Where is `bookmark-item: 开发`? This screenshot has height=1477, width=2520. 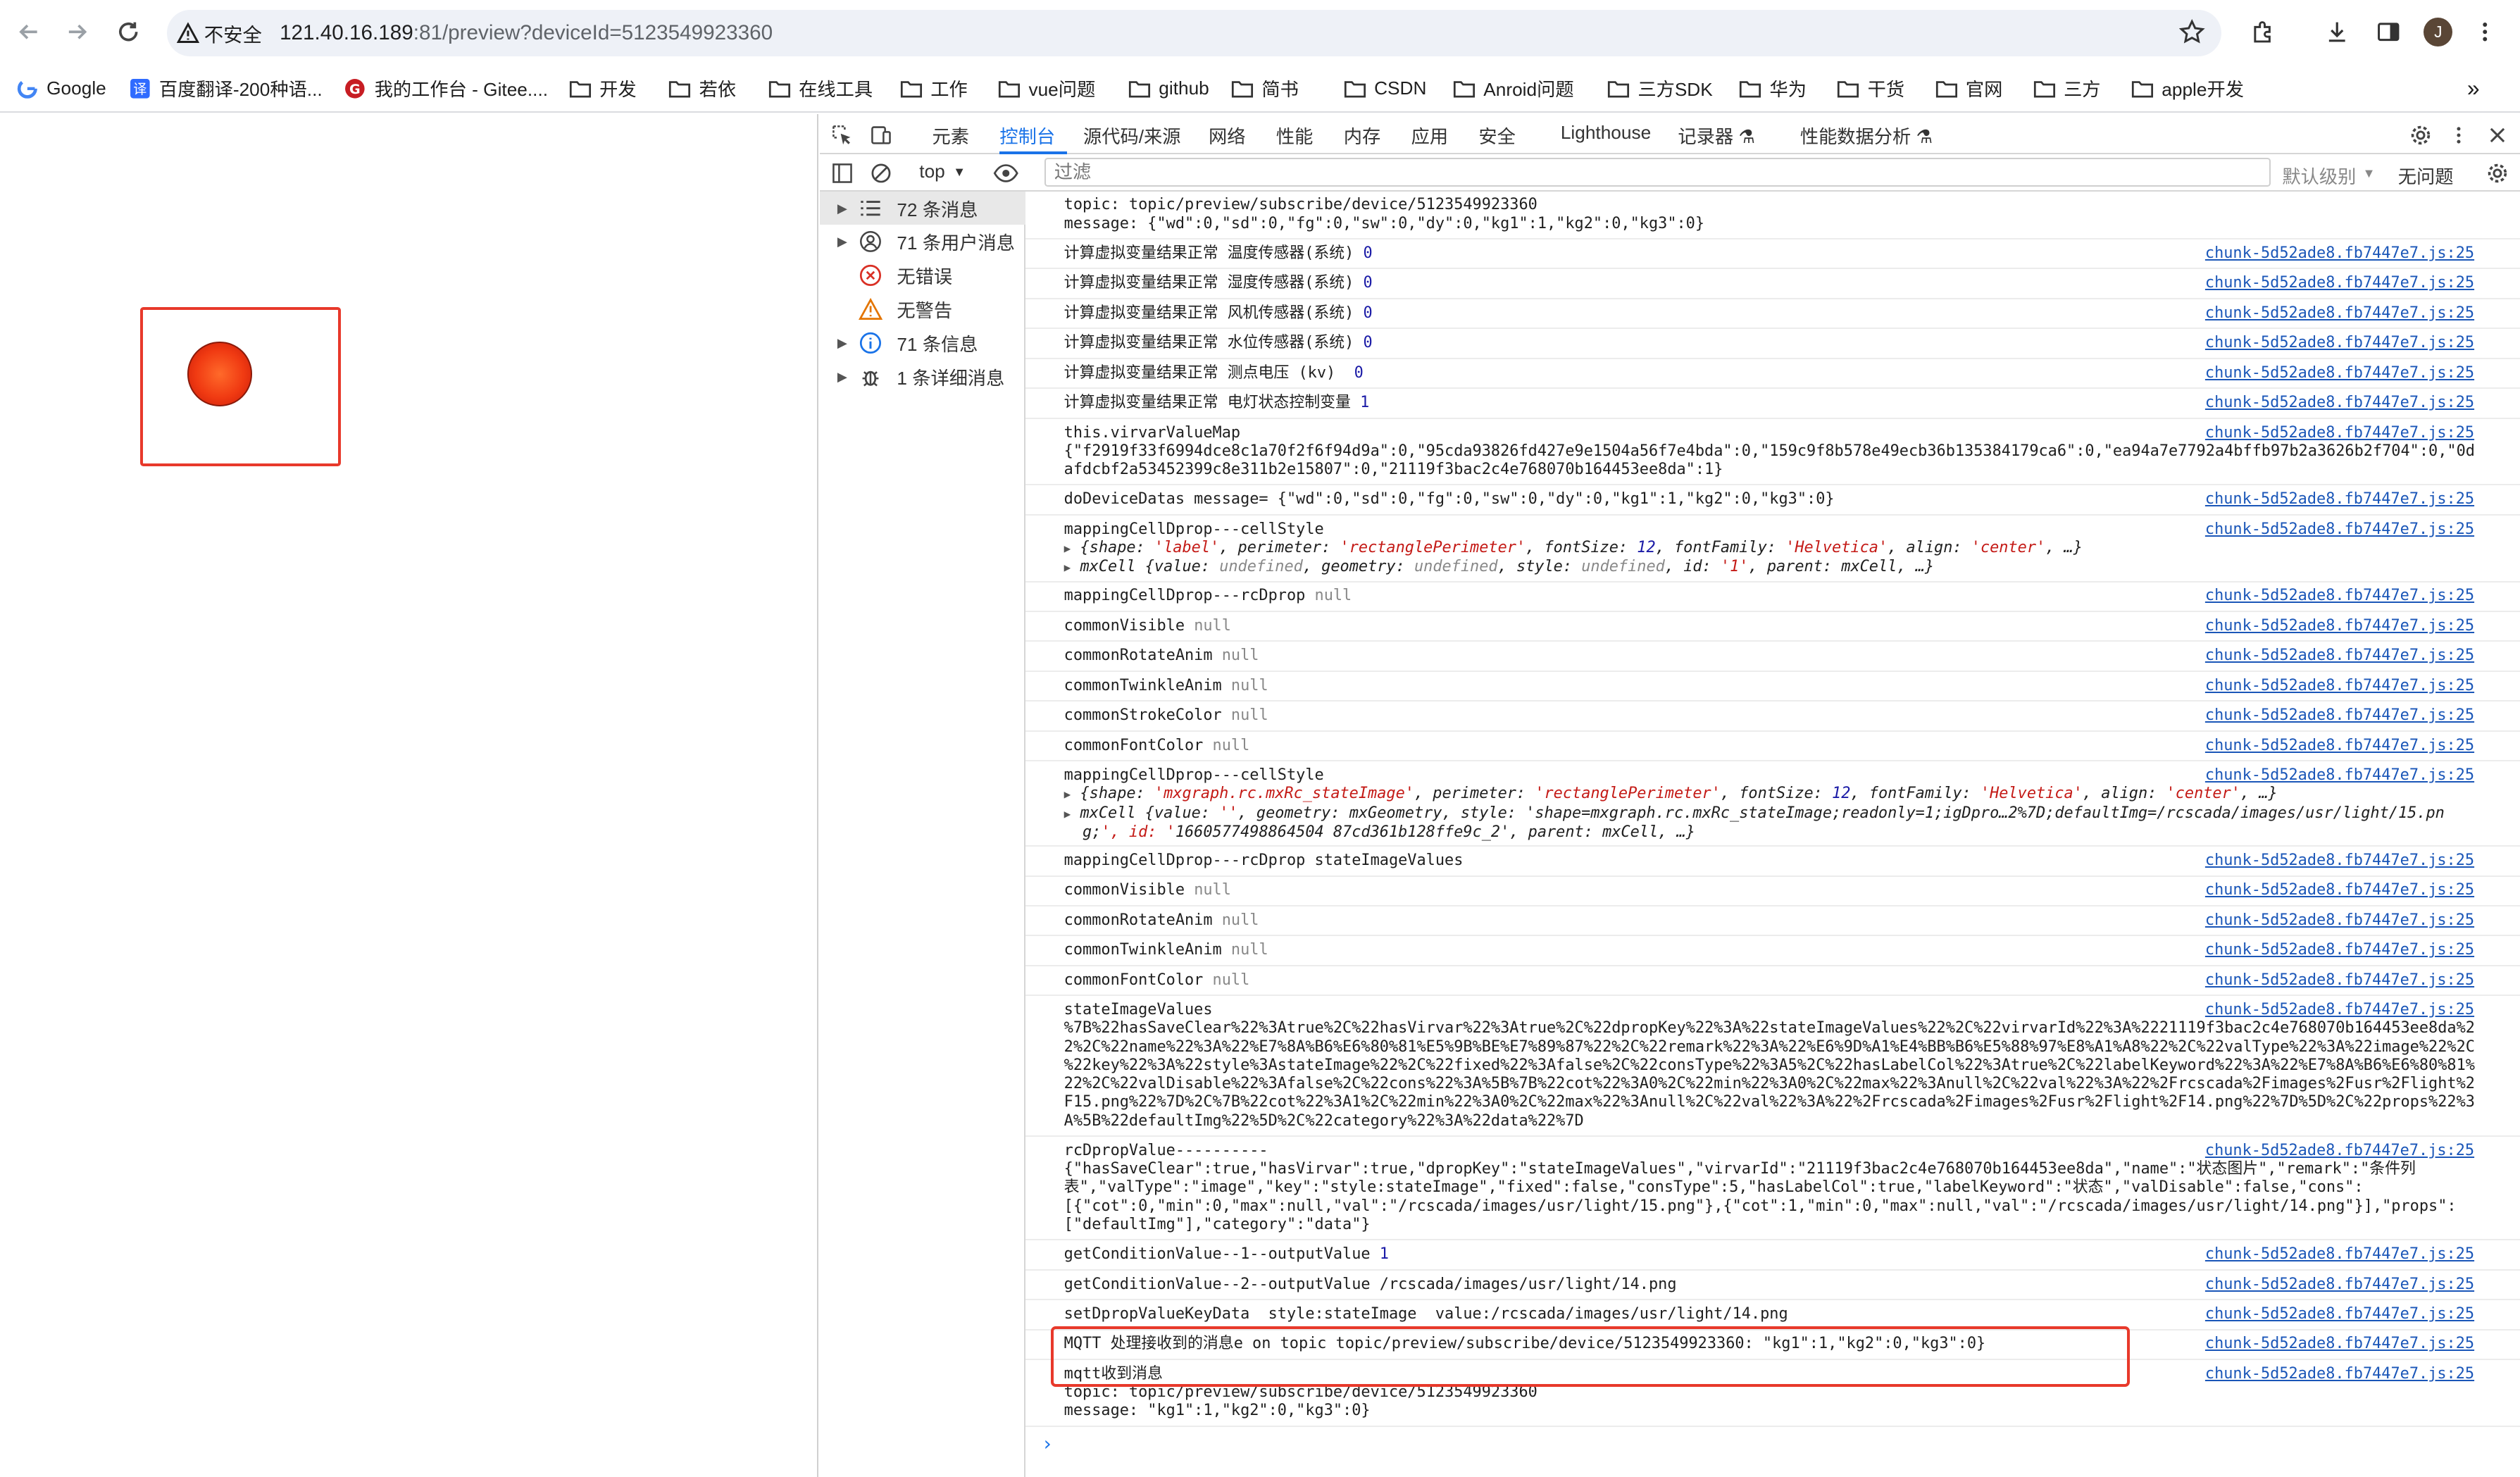
bookmark-item: 开发 is located at coordinates (603, 88).